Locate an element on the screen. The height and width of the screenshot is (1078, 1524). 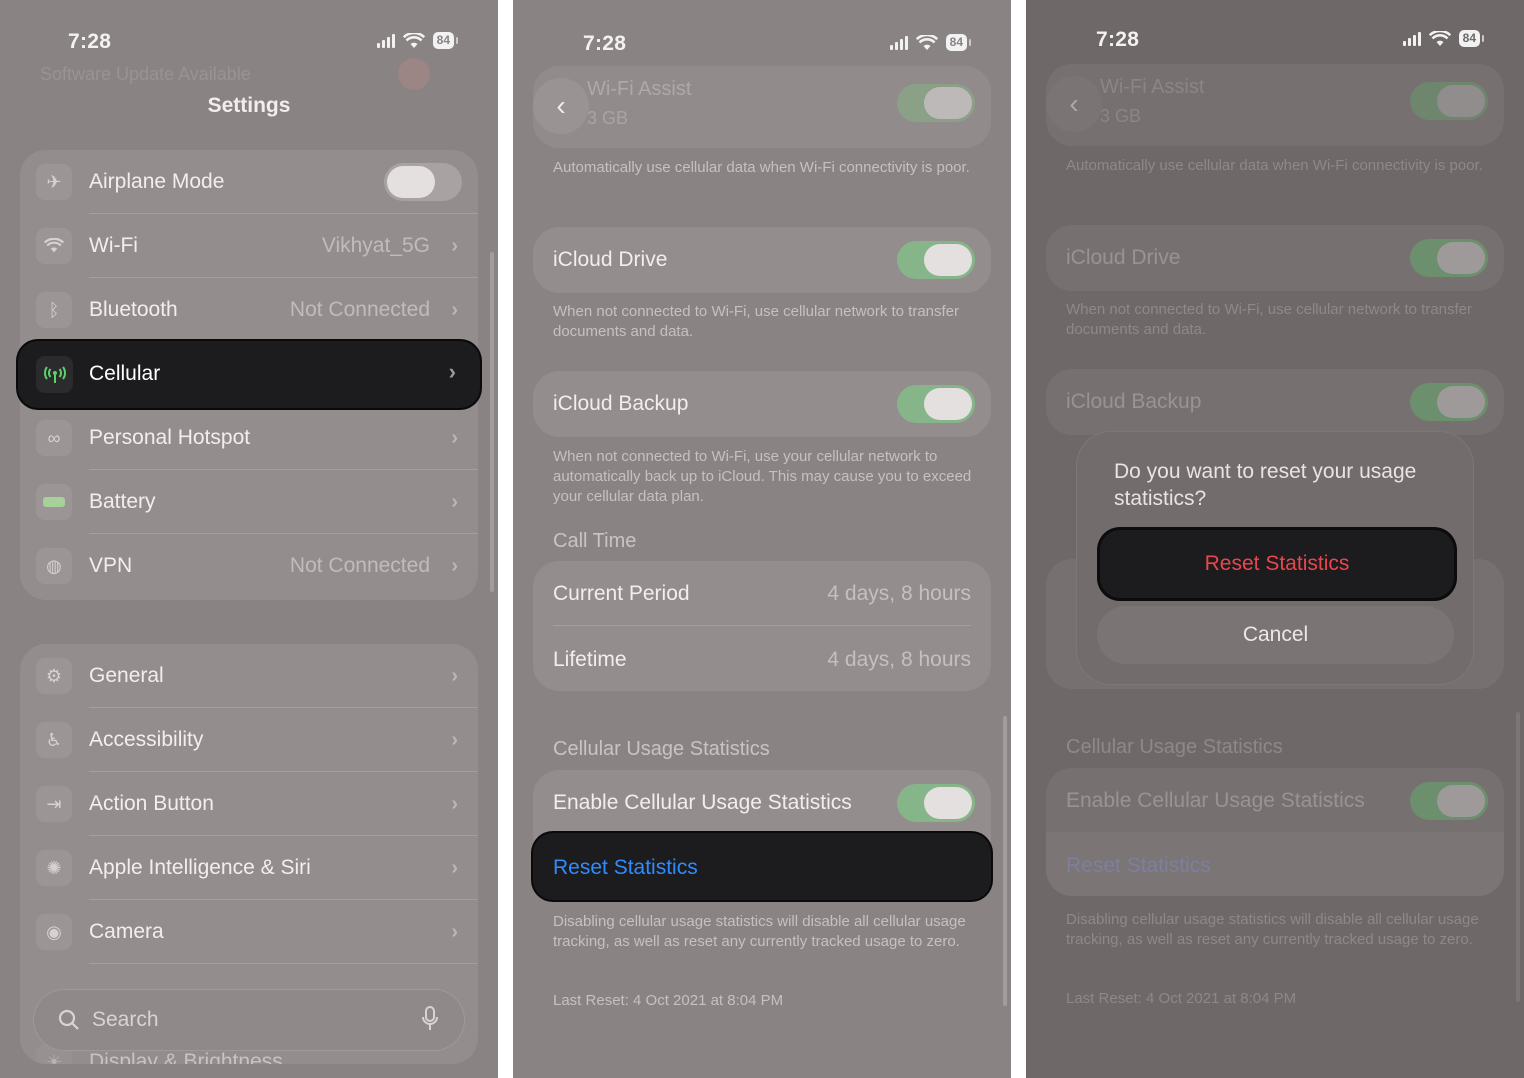
row-vpn: ◍ VPN Not Connected › is located at coordinates (249, 566).